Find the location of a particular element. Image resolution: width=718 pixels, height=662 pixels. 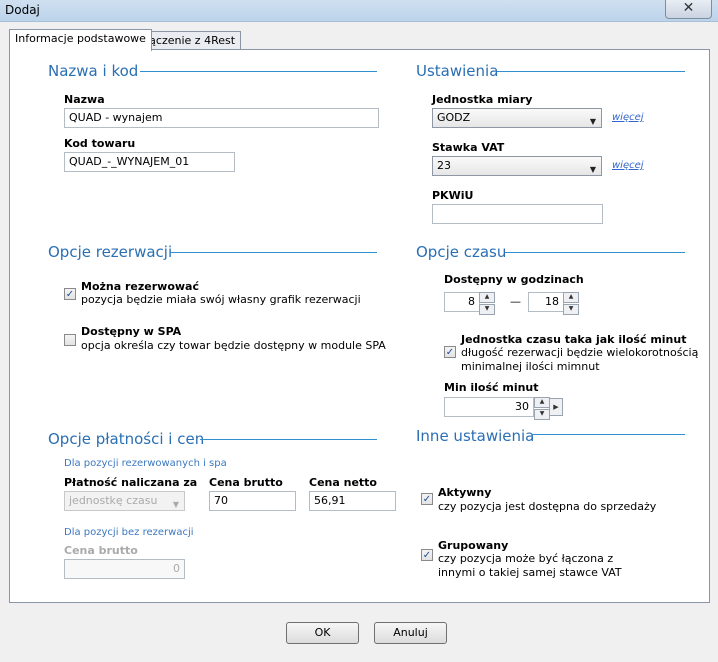

window-title: Dodaj is located at coordinates (22, 10).